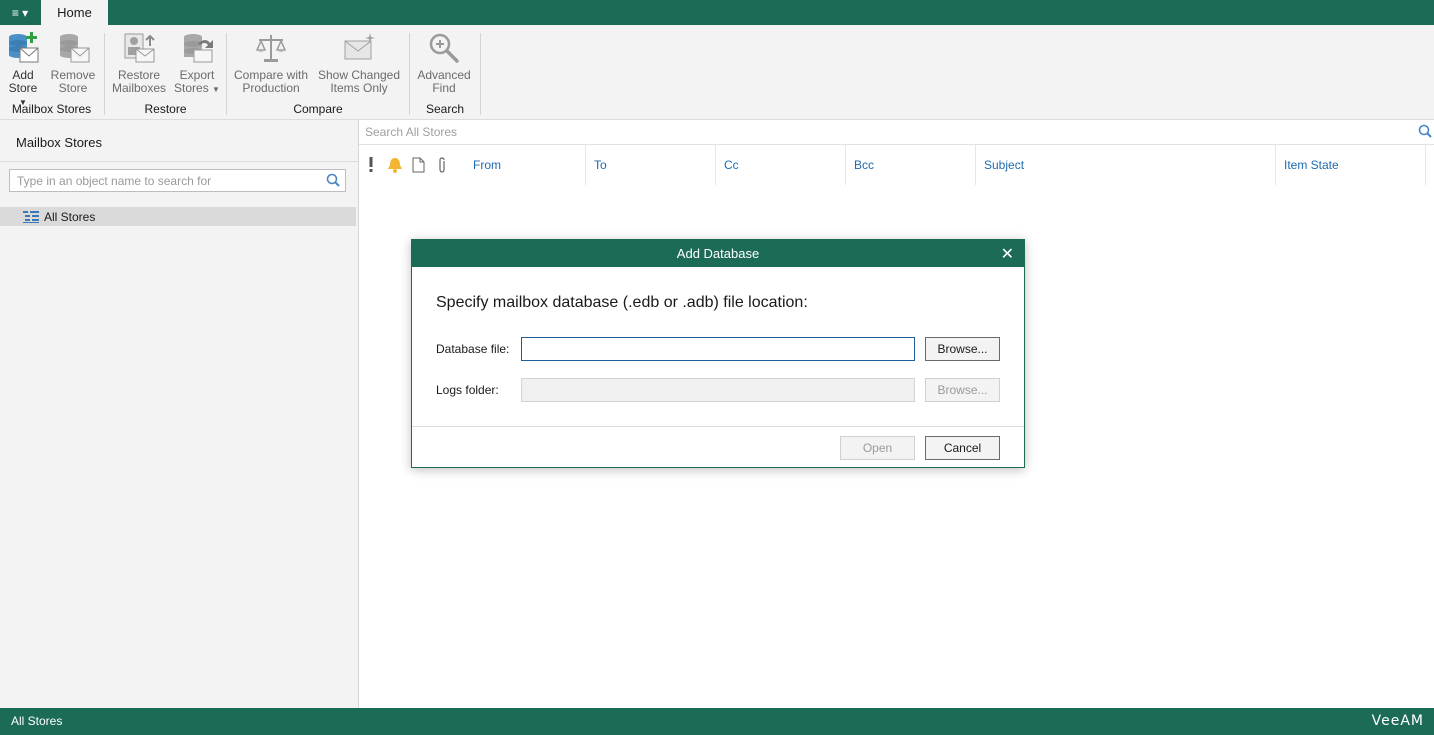 Image resolution: width=1434 pixels, height=735 pixels. I want to click on database-file-input, so click(718, 349).